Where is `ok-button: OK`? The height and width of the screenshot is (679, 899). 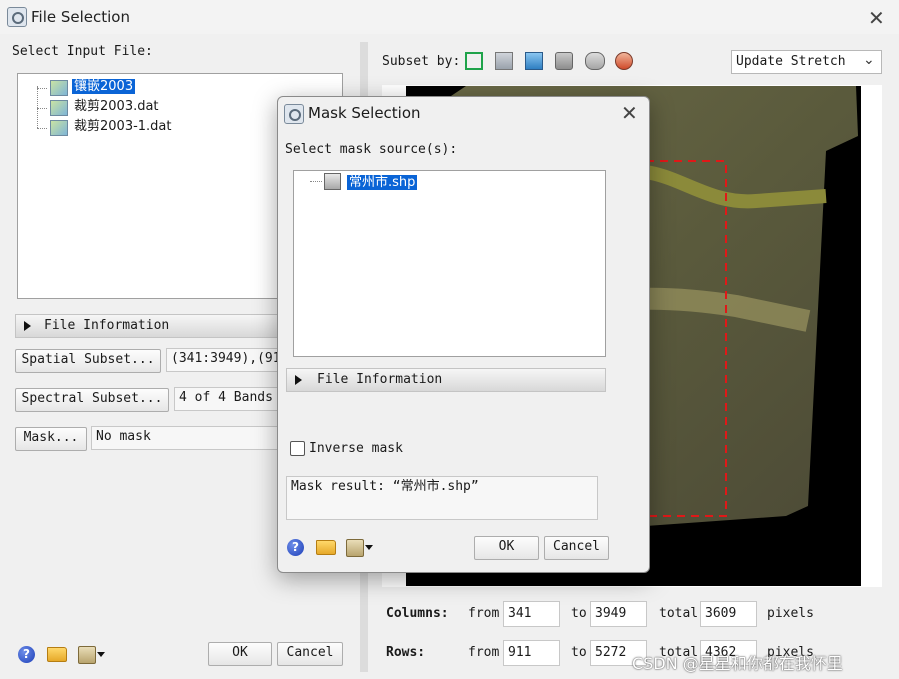 ok-button: OK is located at coordinates (240, 654).